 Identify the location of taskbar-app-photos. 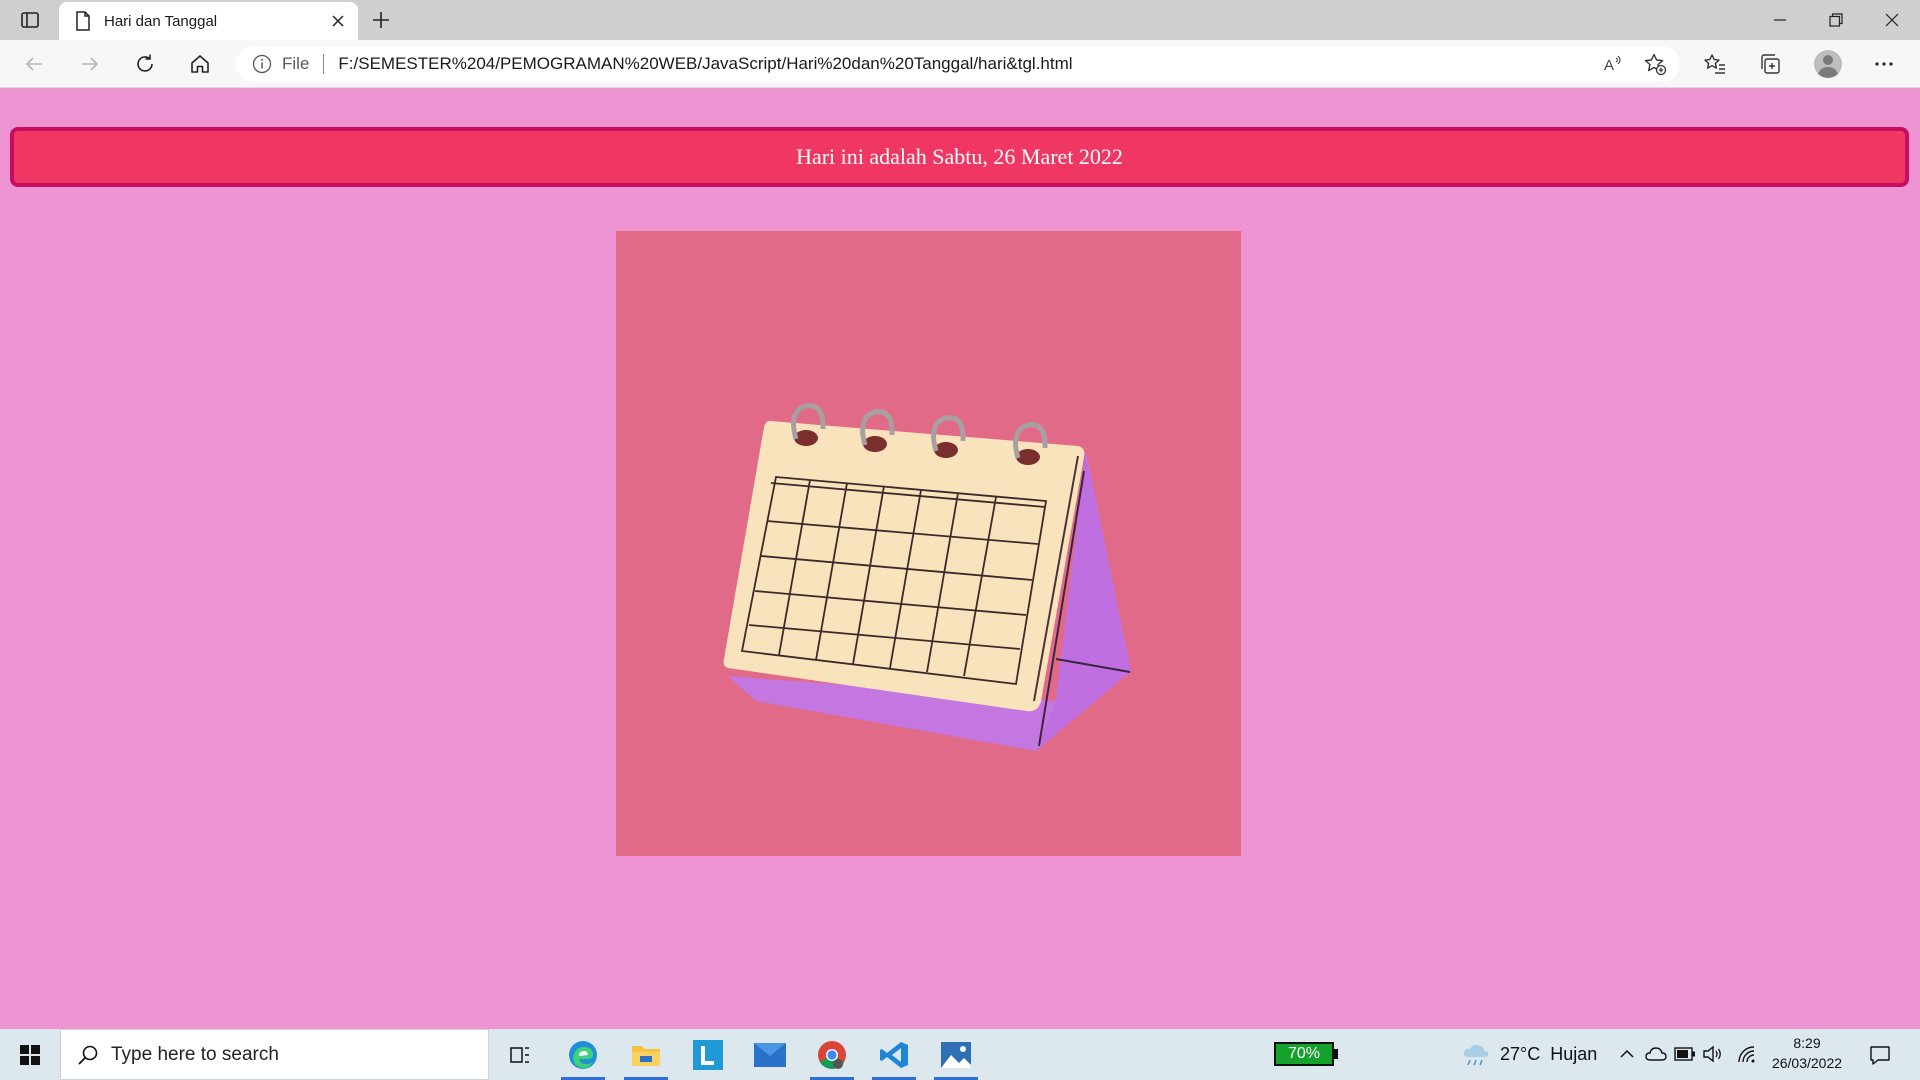
(956, 1054).